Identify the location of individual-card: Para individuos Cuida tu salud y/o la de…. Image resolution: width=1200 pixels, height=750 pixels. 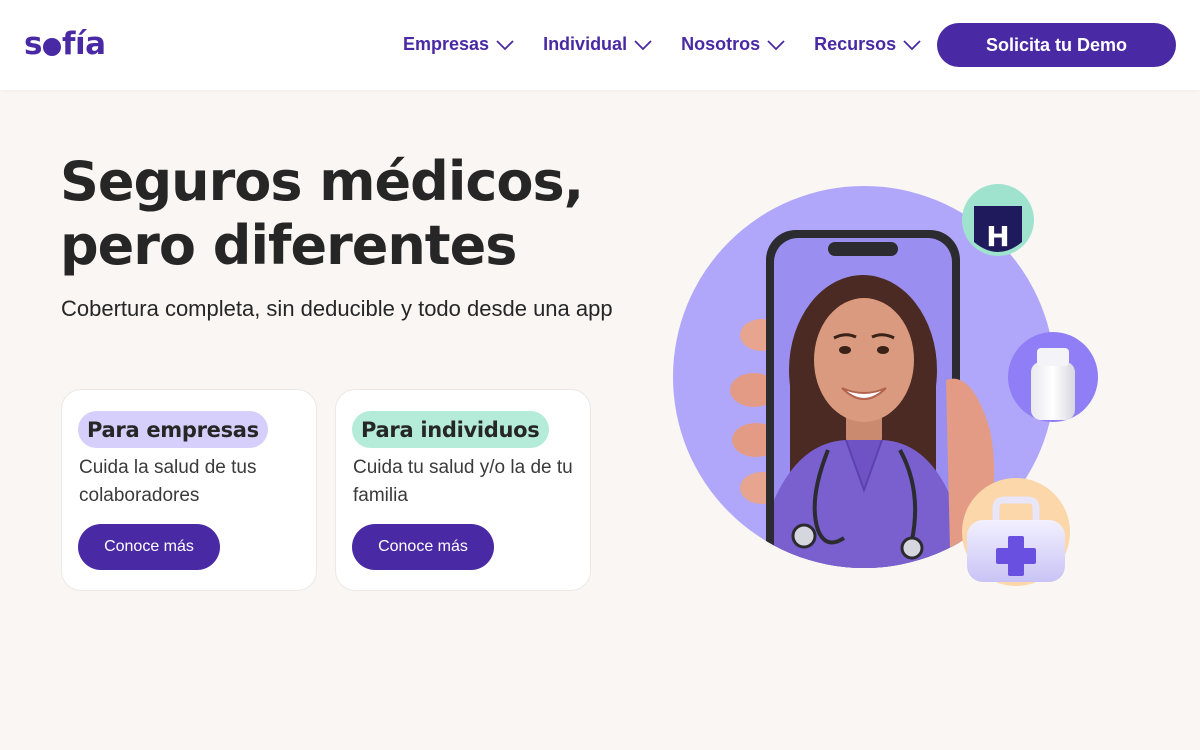
(463, 490).